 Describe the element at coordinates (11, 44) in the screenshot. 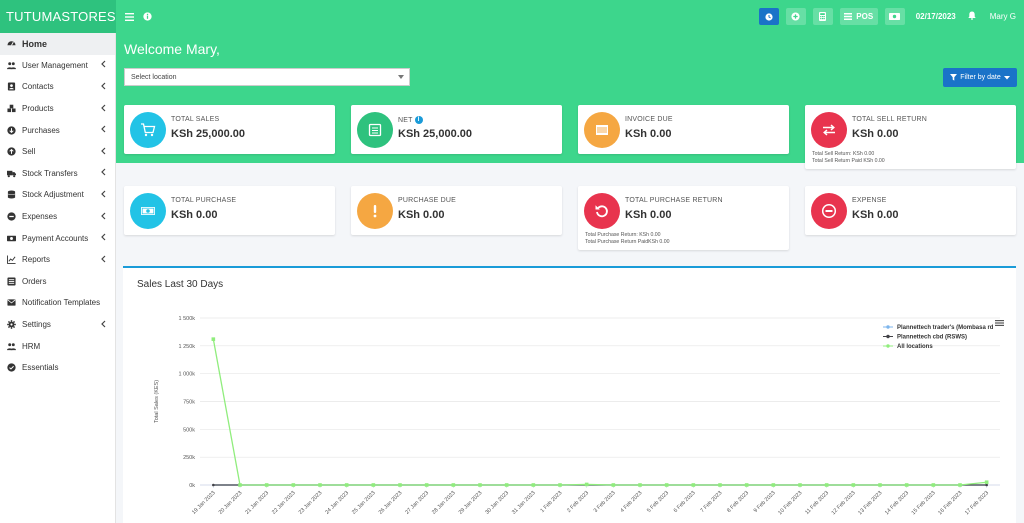

I see `dashboard-icon` at that location.